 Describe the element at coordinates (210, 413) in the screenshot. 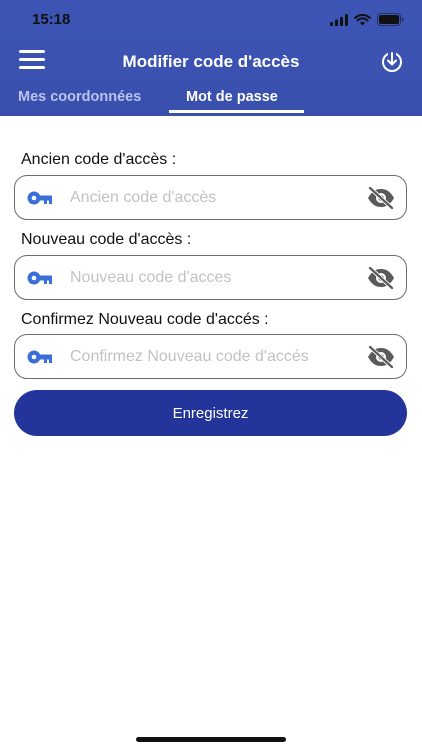

I see `save-button: Enregistrez` at that location.